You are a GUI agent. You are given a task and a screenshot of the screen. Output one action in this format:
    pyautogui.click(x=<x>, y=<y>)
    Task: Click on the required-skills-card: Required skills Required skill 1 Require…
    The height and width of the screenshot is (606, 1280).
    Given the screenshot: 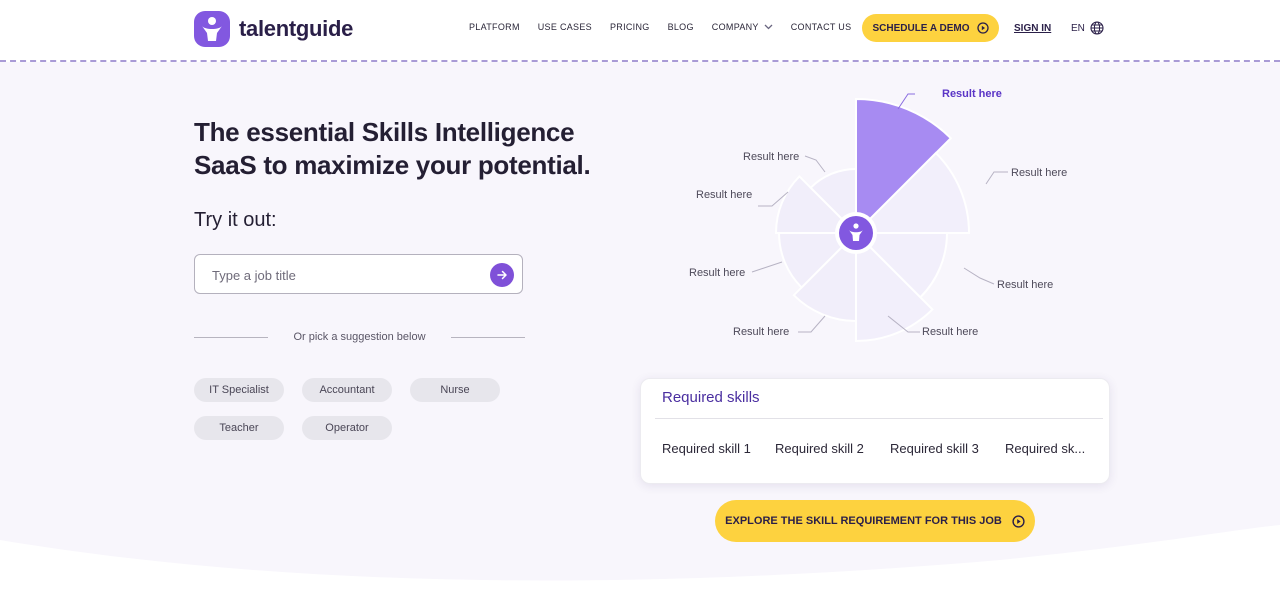 What is the action you would take?
    pyautogui.click(x=875, y=431)
    